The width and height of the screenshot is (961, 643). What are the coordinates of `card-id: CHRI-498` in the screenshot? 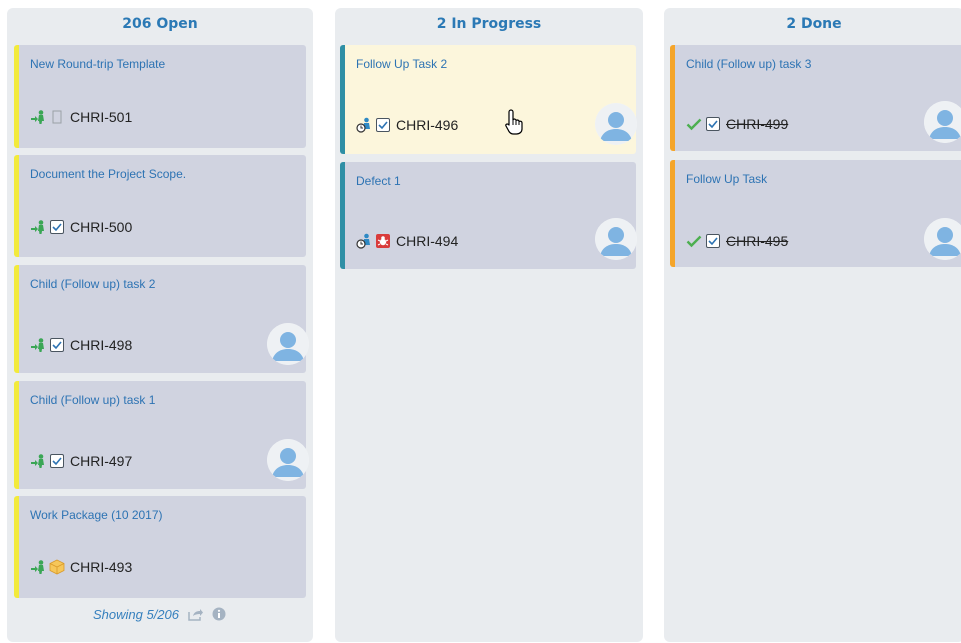 It's located at (101, 345).